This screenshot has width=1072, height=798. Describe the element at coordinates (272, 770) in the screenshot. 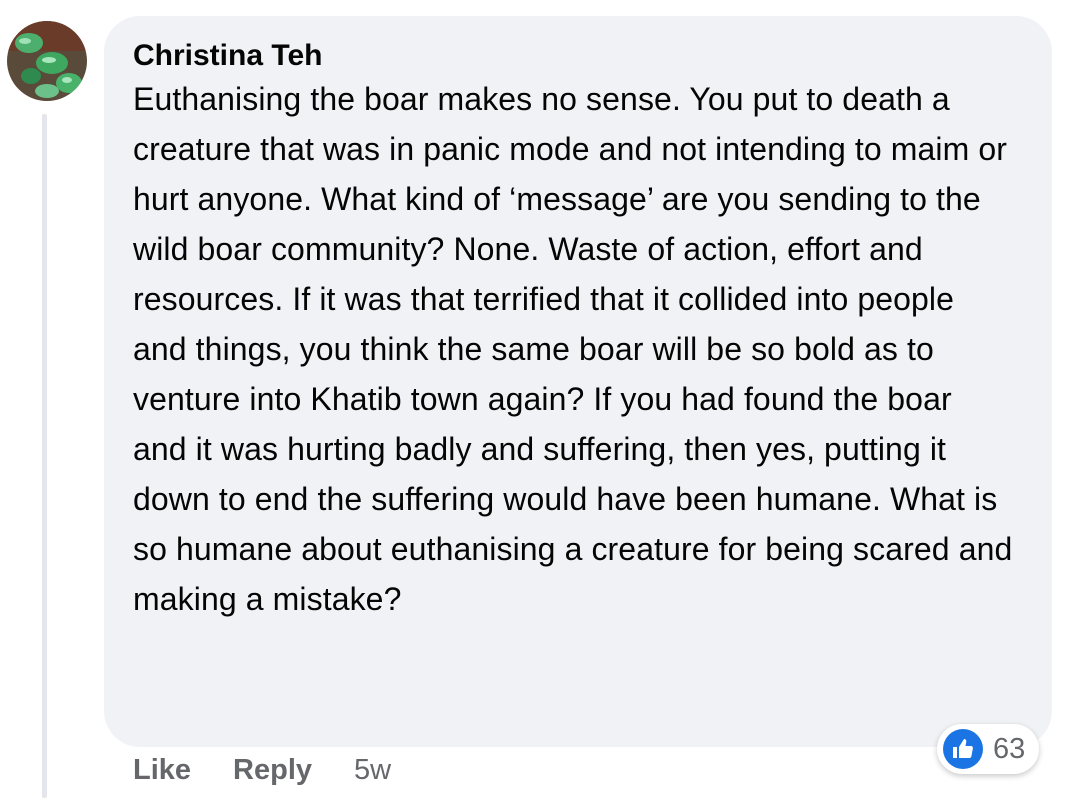

I see `reply-button: Reply` at that location.